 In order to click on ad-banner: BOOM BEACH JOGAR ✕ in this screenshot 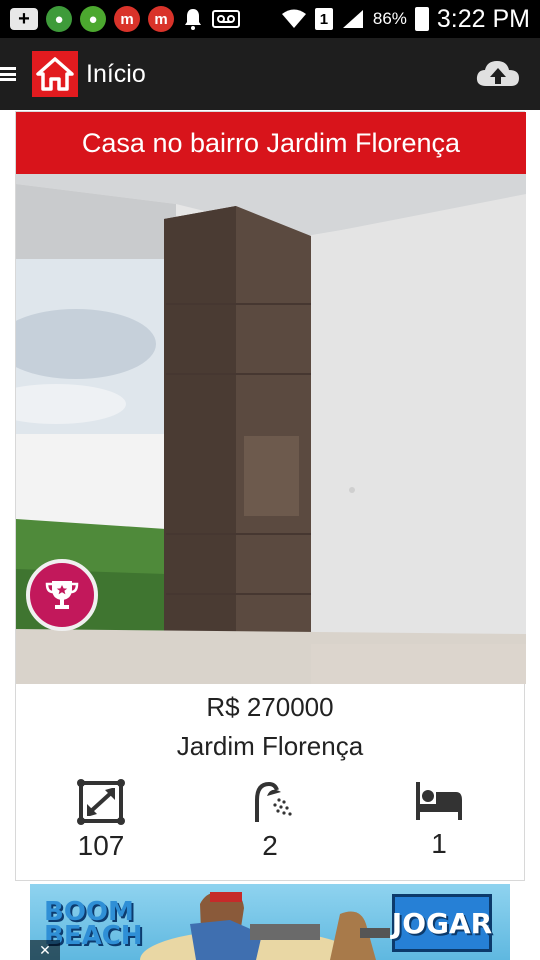, I will do `click(270, 922)`.